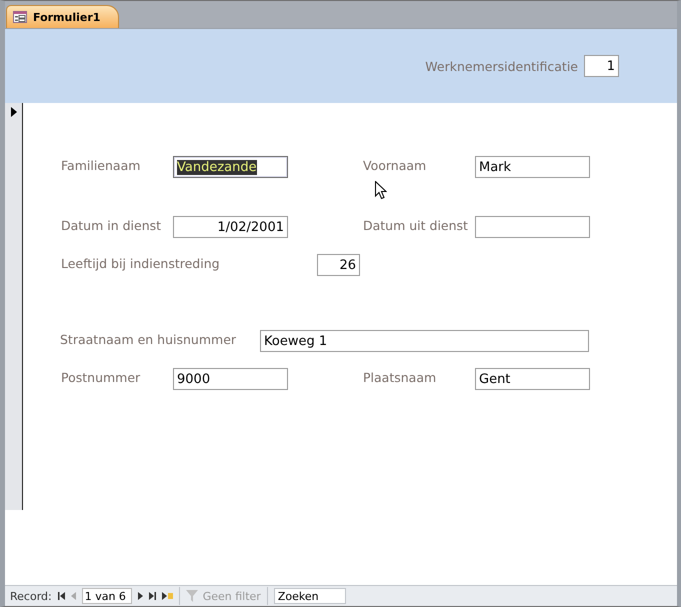  I want to click on text-field: Vandezande, so click(230, 167).